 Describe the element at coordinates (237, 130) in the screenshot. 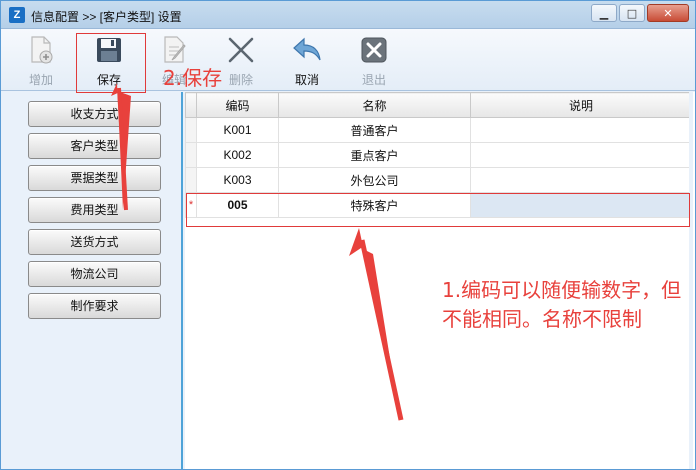

I see `cell-code: K001` at that location.